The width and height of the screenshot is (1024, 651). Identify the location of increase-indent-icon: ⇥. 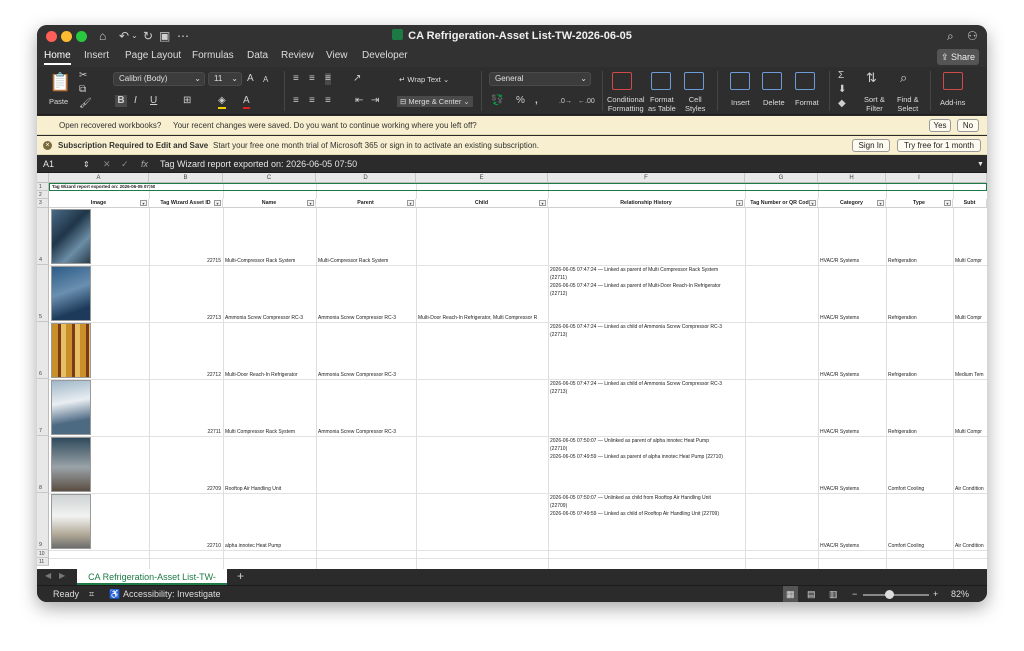
(375, 101).